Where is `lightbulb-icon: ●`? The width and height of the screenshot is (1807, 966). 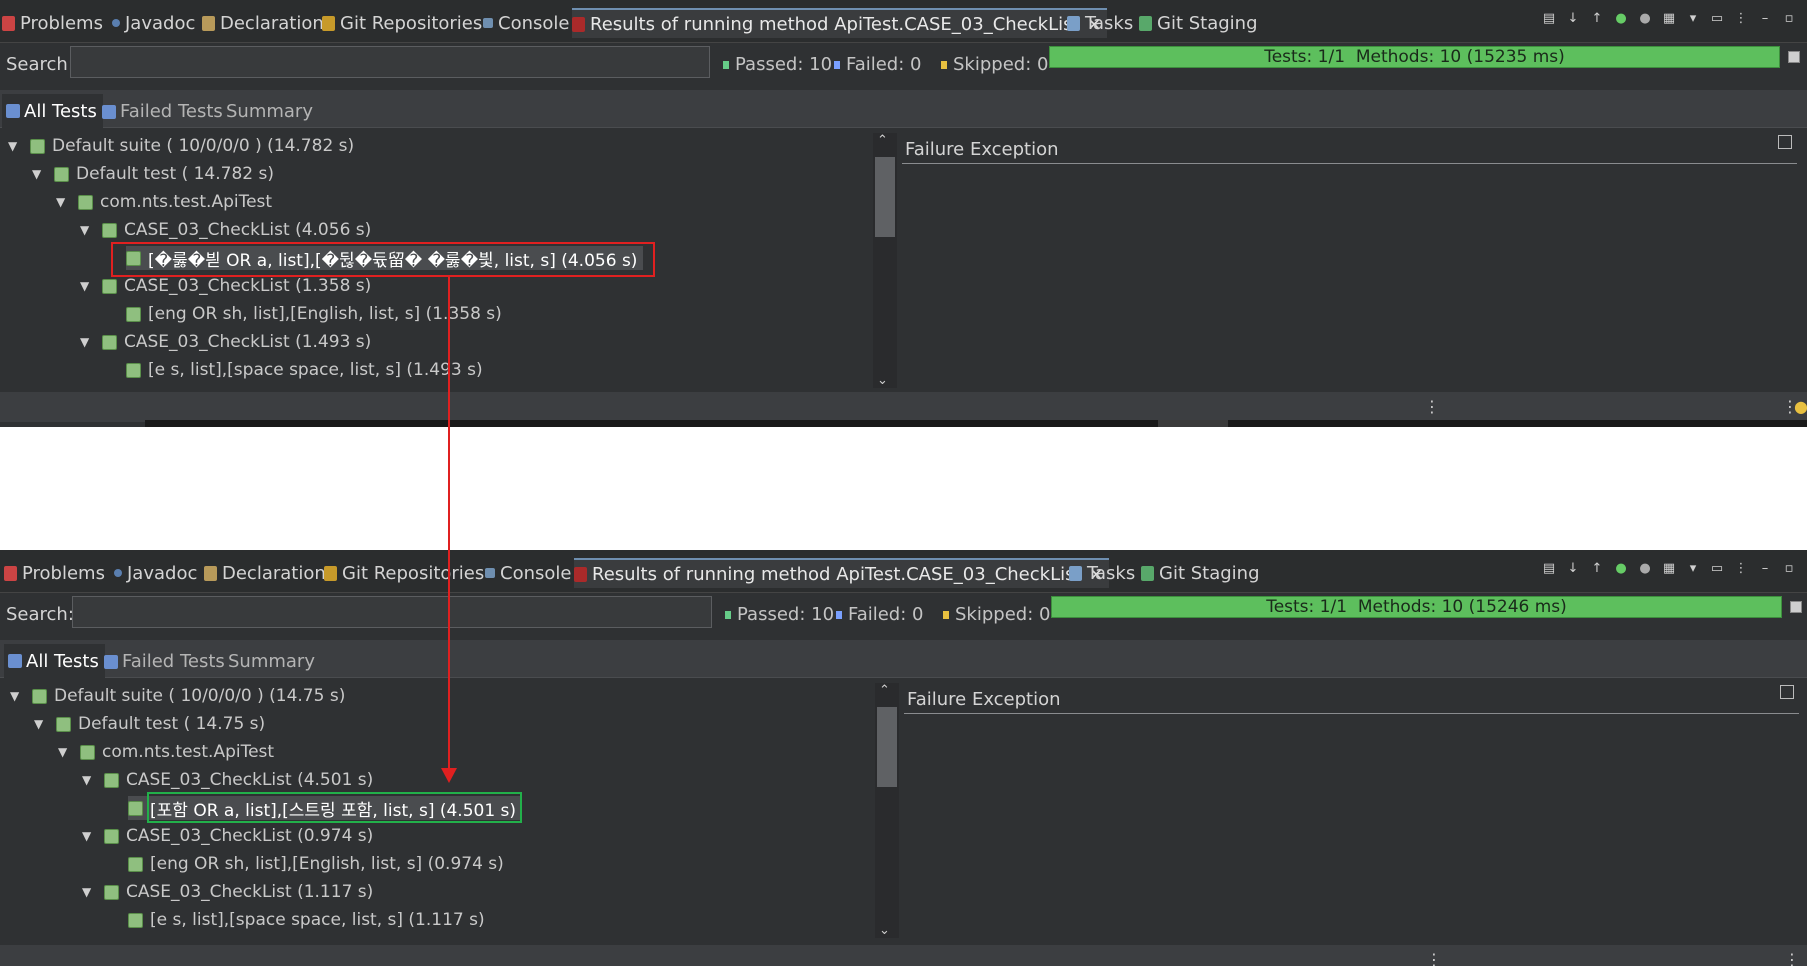
lightbulb-icon: ● is located at coordinates (1800, 406).